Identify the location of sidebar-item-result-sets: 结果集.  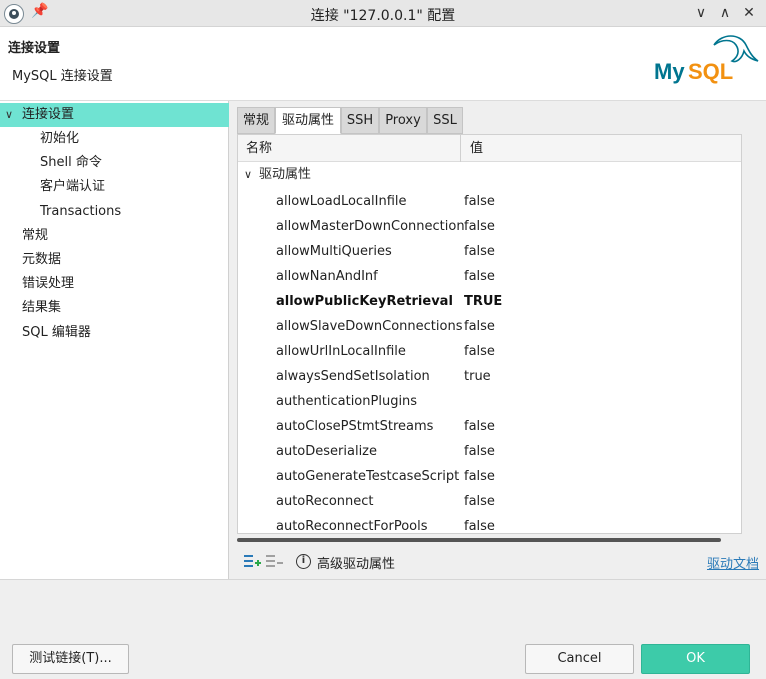
(114, 308).